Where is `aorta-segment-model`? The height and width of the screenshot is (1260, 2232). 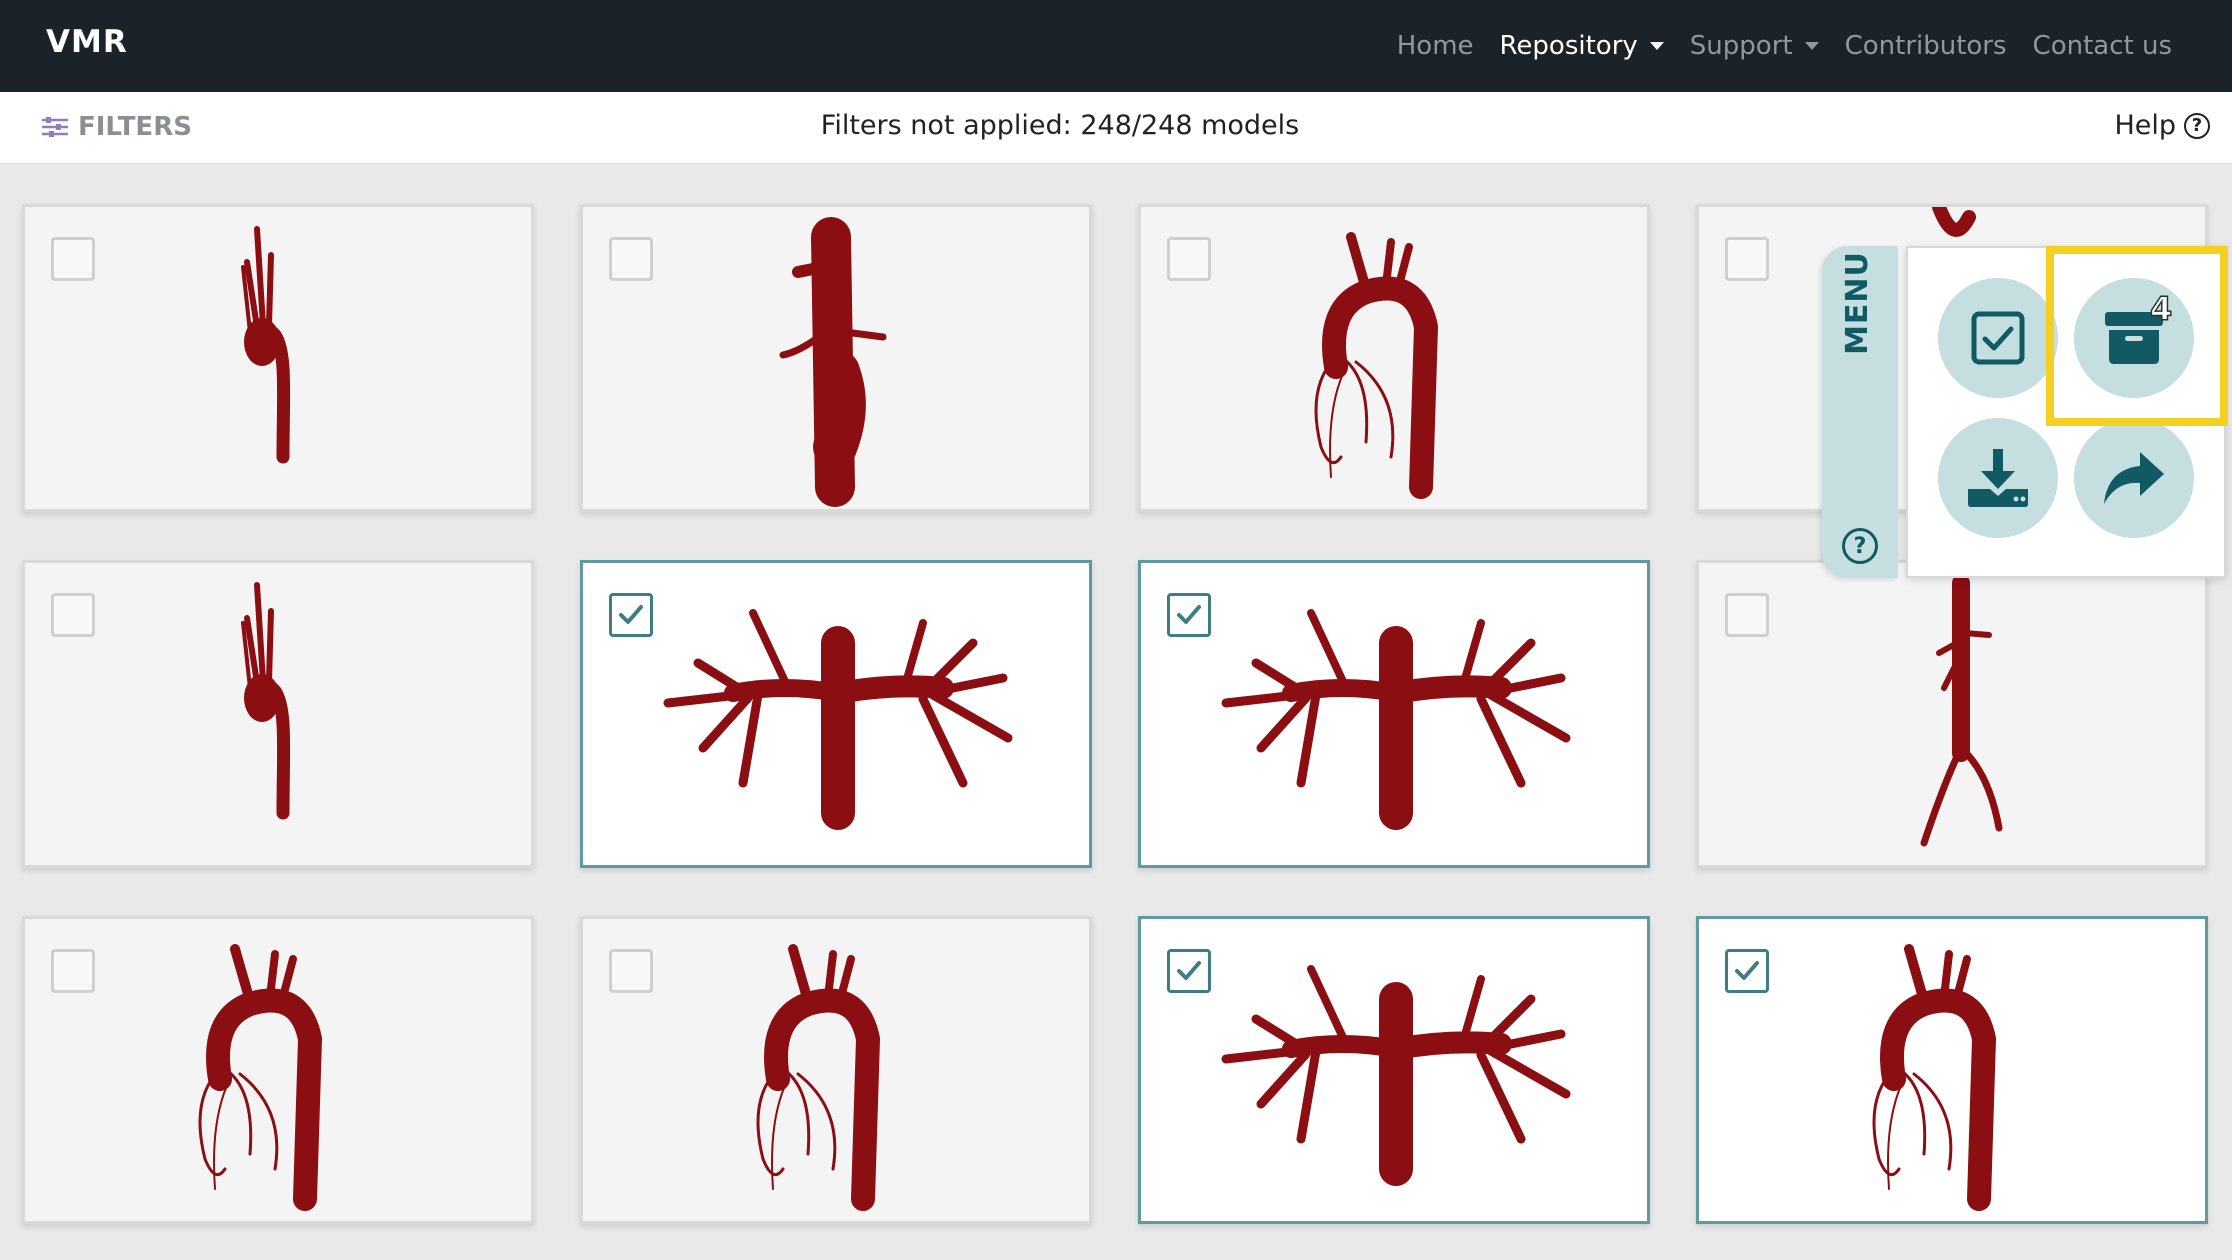
aorta-segment-model is located at coordinates (836, 358).